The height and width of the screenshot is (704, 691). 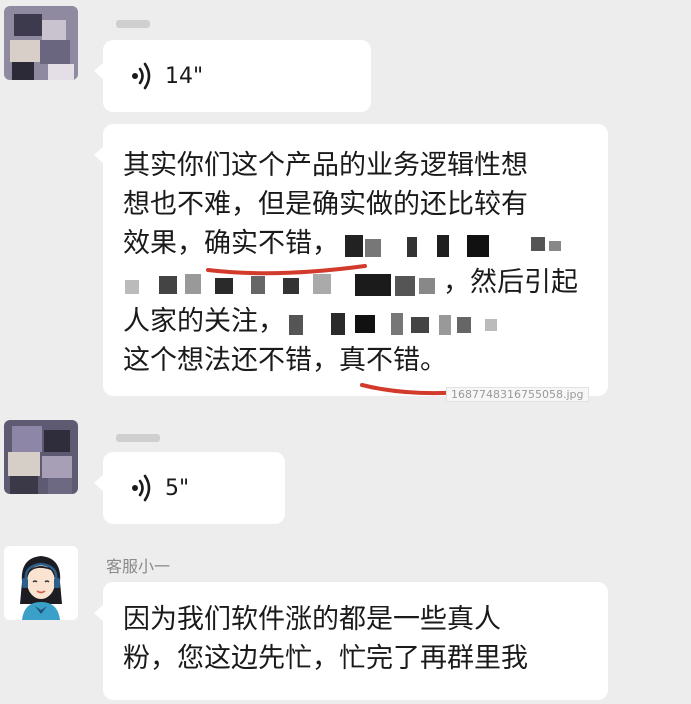 What do you see at coordinates (204, 321) in the screenshot?
I see `message-text: 人家的关注，` at bounding box center [204, 321].